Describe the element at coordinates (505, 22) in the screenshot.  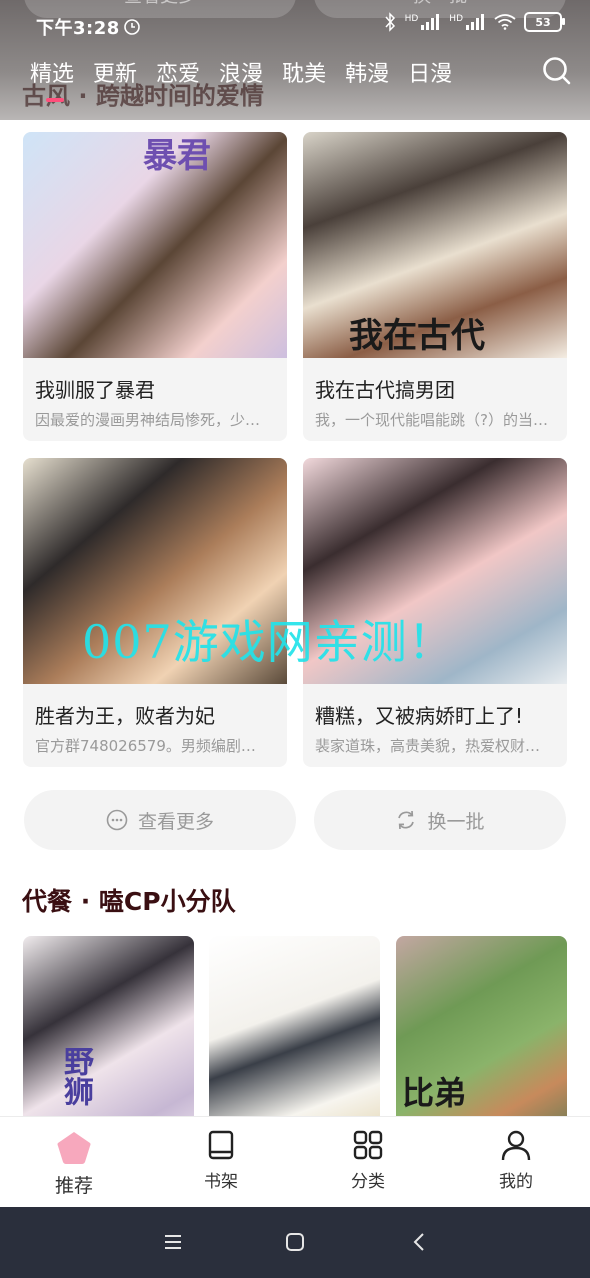
I see `wifi-icon` at that location.